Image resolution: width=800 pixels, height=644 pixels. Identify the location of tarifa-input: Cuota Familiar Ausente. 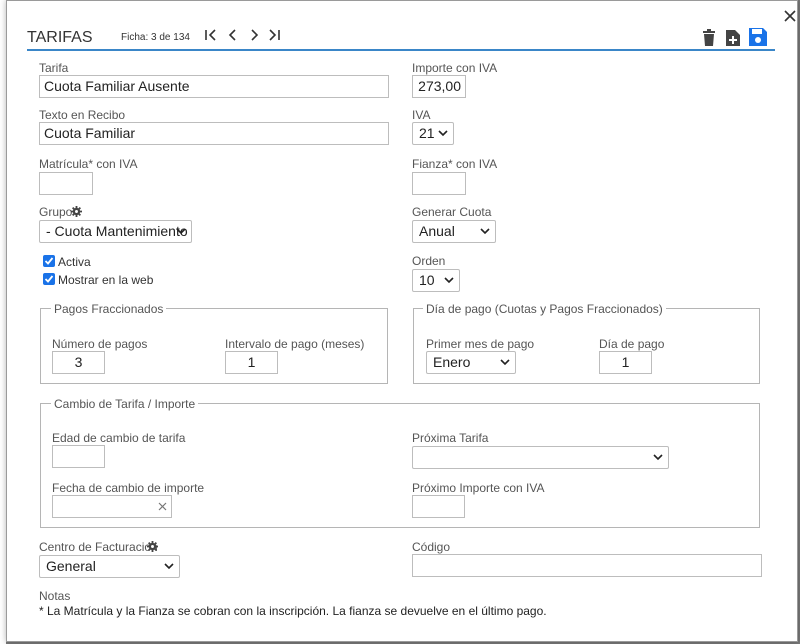
(214, 86).